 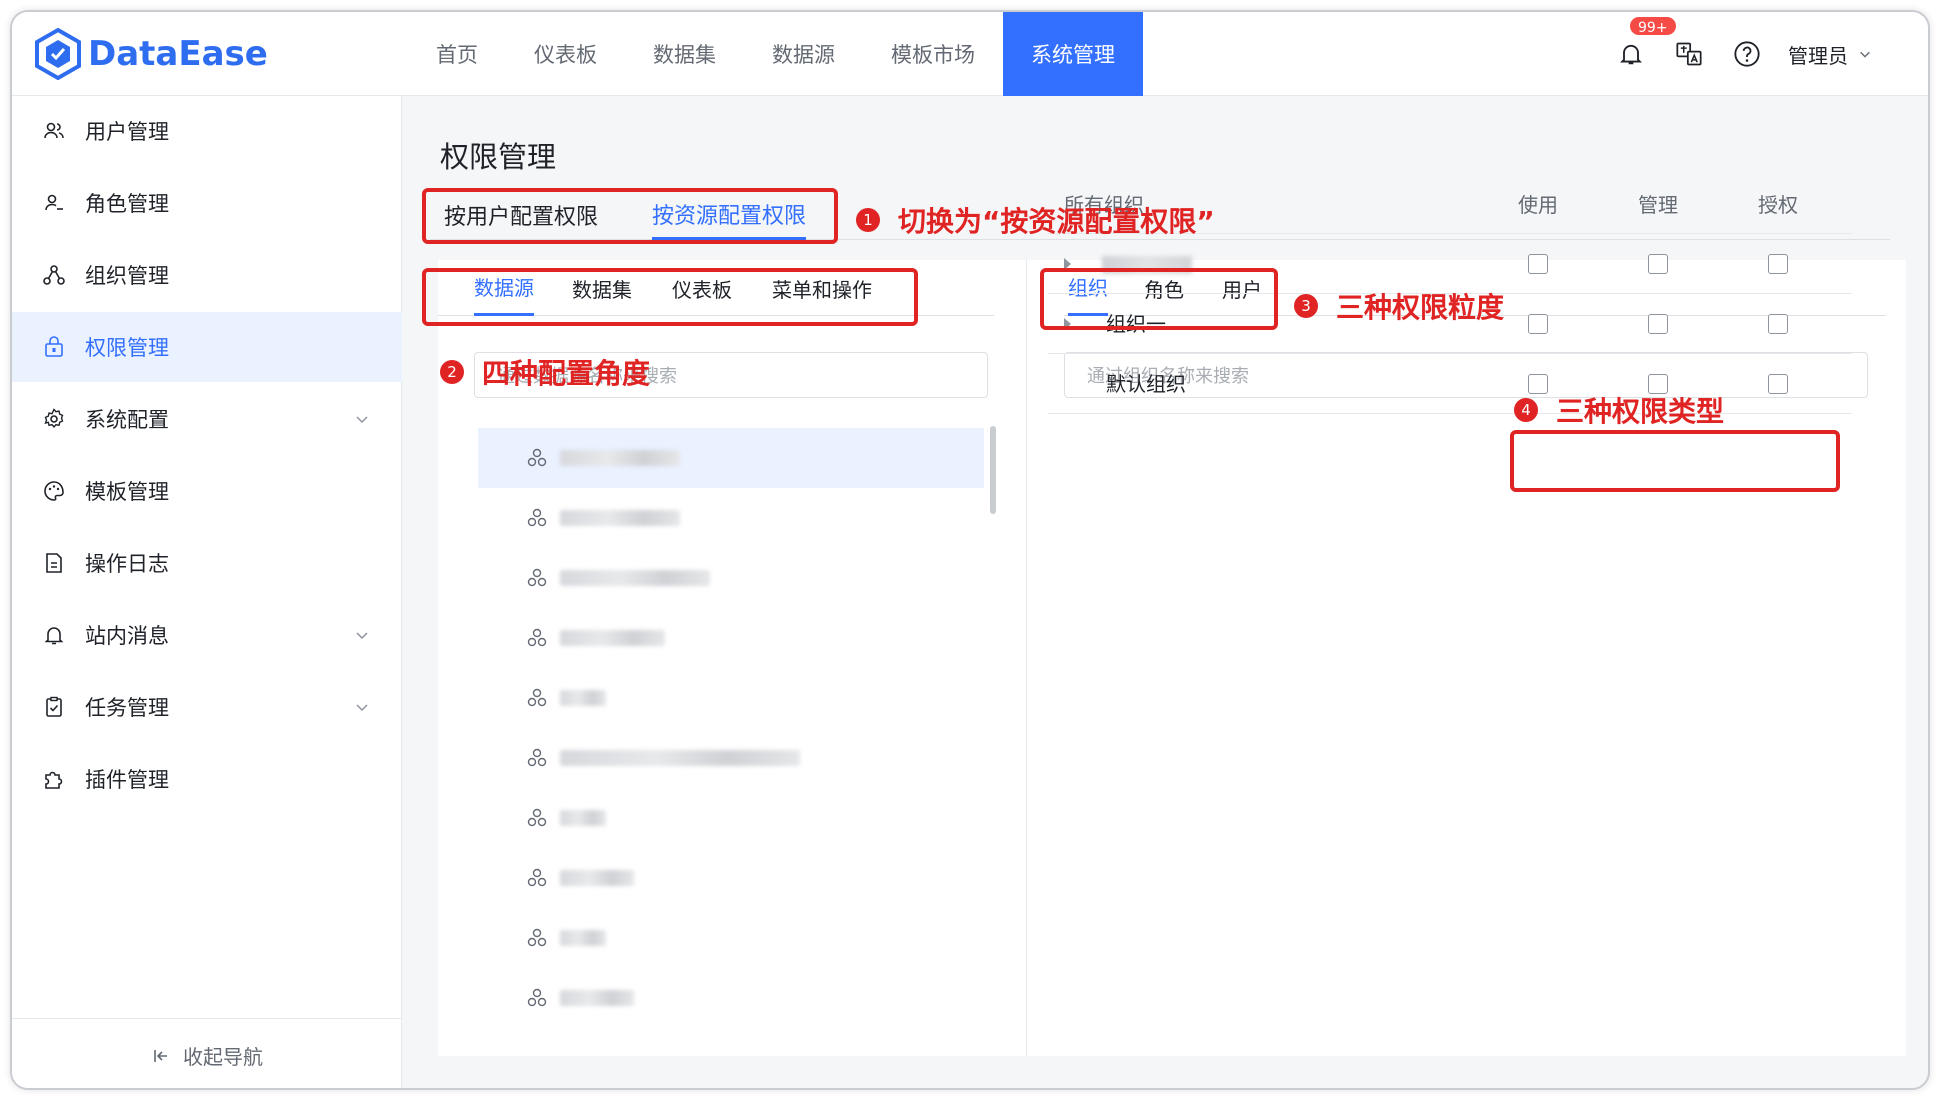 I want to click on sidebar-item-templates: 模板管理, so click(x=207, y=491).